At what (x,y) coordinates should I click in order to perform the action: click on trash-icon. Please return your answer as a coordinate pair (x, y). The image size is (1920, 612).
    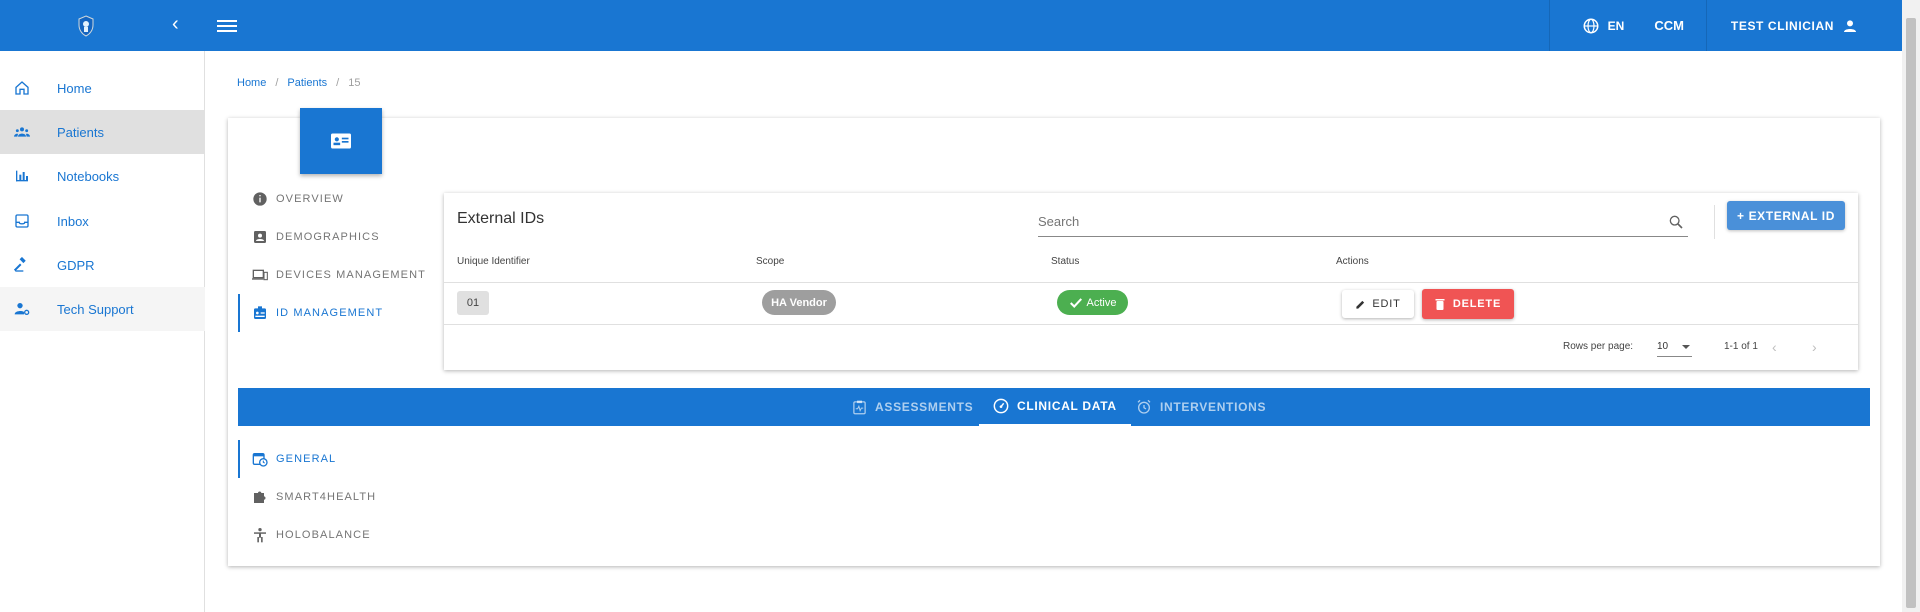
    Looking at the image, I should click on (1440, 304).